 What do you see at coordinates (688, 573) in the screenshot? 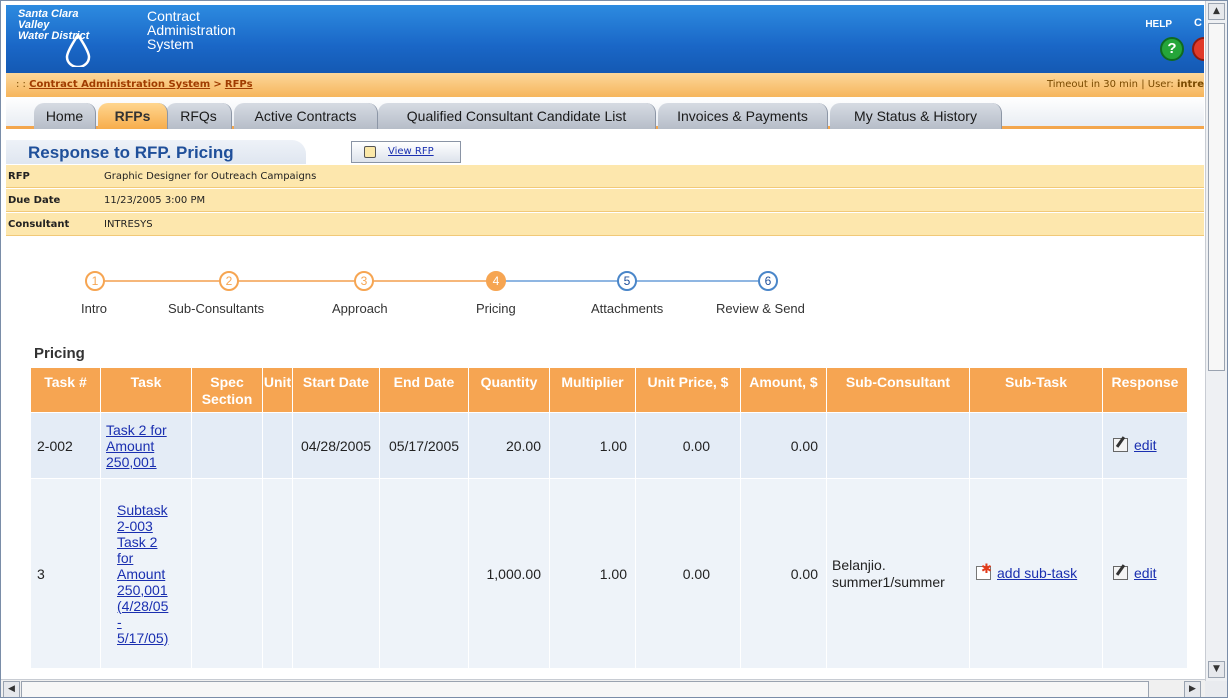
I see `cell-unit-price: 0.00` at bounding box center [688, 573].